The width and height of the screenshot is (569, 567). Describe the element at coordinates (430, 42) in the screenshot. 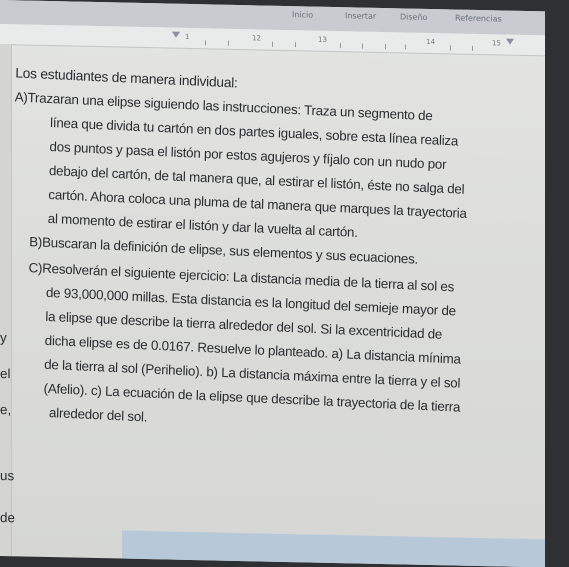

I see `ruler-number: 14` at that location.